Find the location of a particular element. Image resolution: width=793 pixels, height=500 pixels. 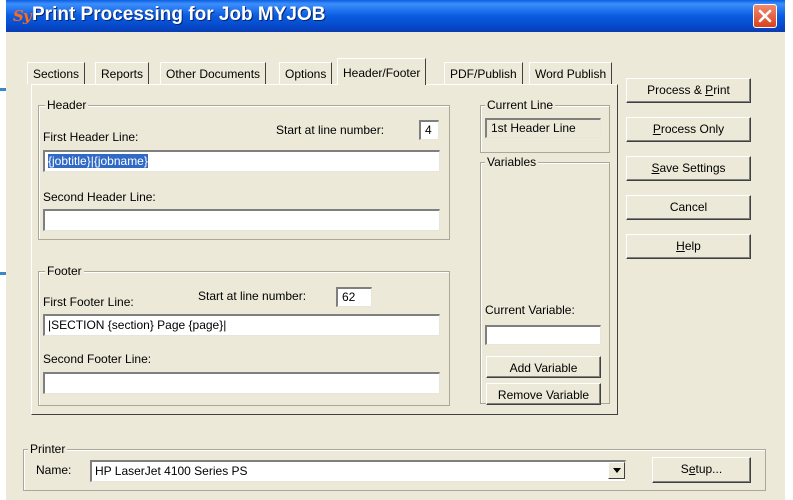

current-line-group: Current Line 1st Header Line is located at coordinates (545, 125).